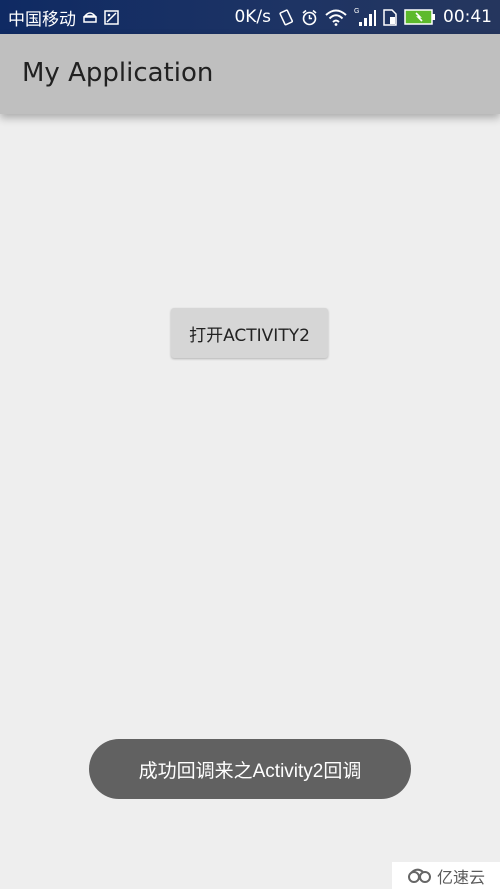  What do you see at coordinates (356, 11) in the screenshot?
I see `svg-text: G` at bounding box center [356, 11].